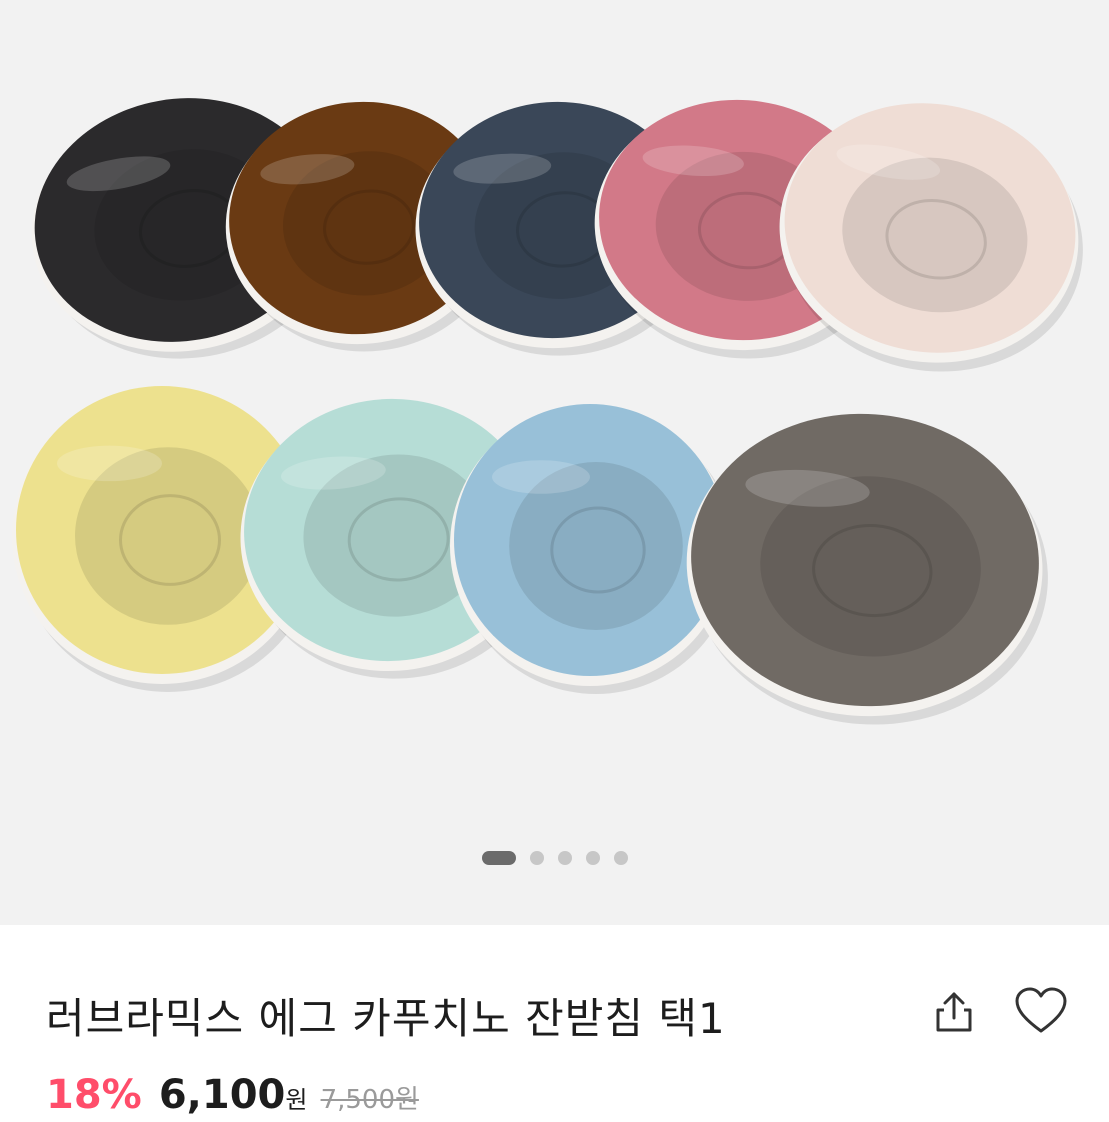  What do you see at coordinates (554, 858) in the screenshot?
I see `carousel-indicator` at bounding box center [554, 858].